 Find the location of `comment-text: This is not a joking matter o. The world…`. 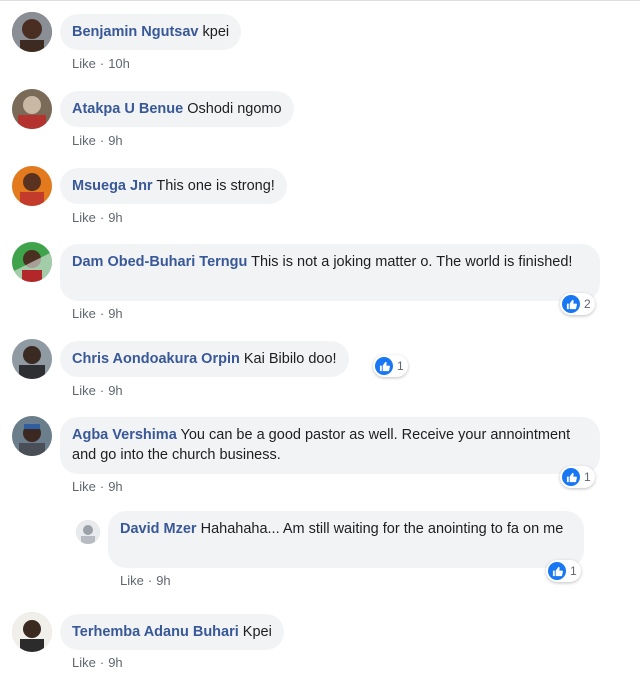

comment-text: This is not a joking matter o. The world… is located at coordinates (410, 262).